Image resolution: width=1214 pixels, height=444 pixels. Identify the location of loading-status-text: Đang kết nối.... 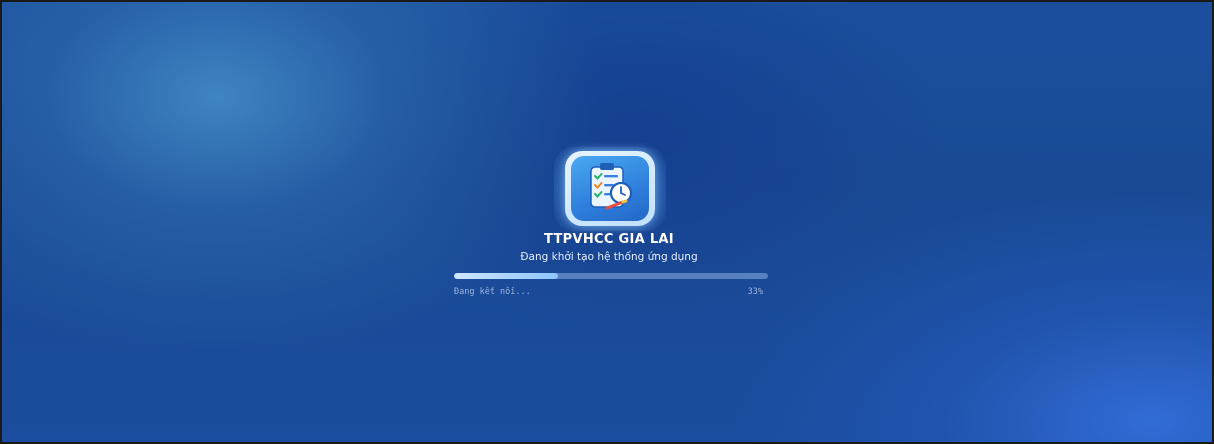
(492, 292).